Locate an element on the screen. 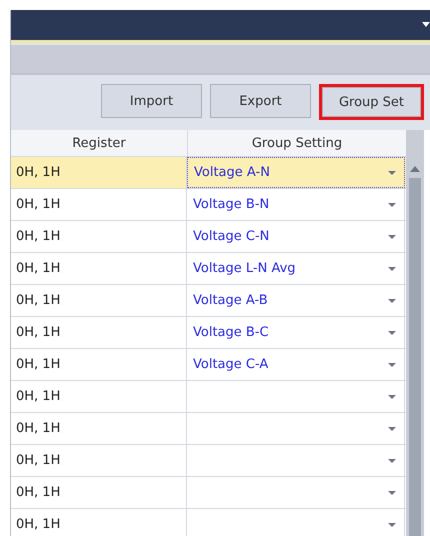  toolbar-button: Group Set is located at coordinates (371, 102).